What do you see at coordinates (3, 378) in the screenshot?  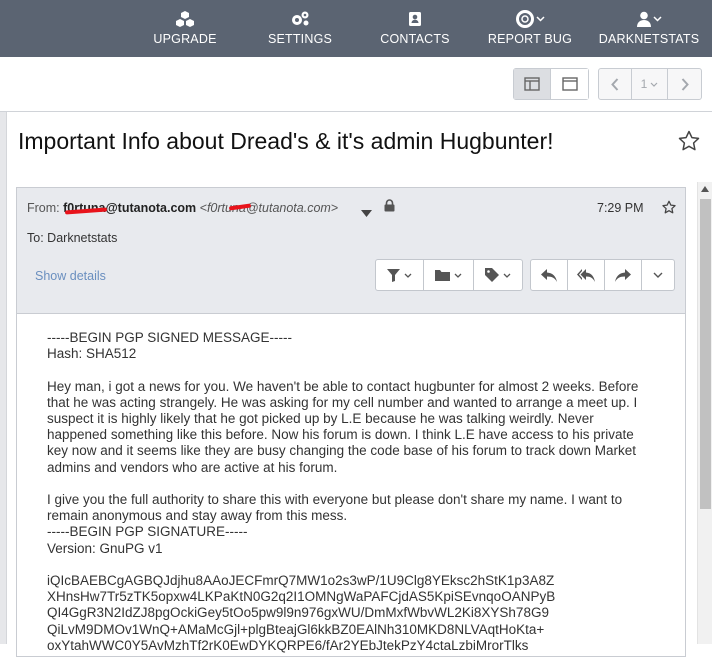 I see `message-list-edge` at bounding box center [3, 378].